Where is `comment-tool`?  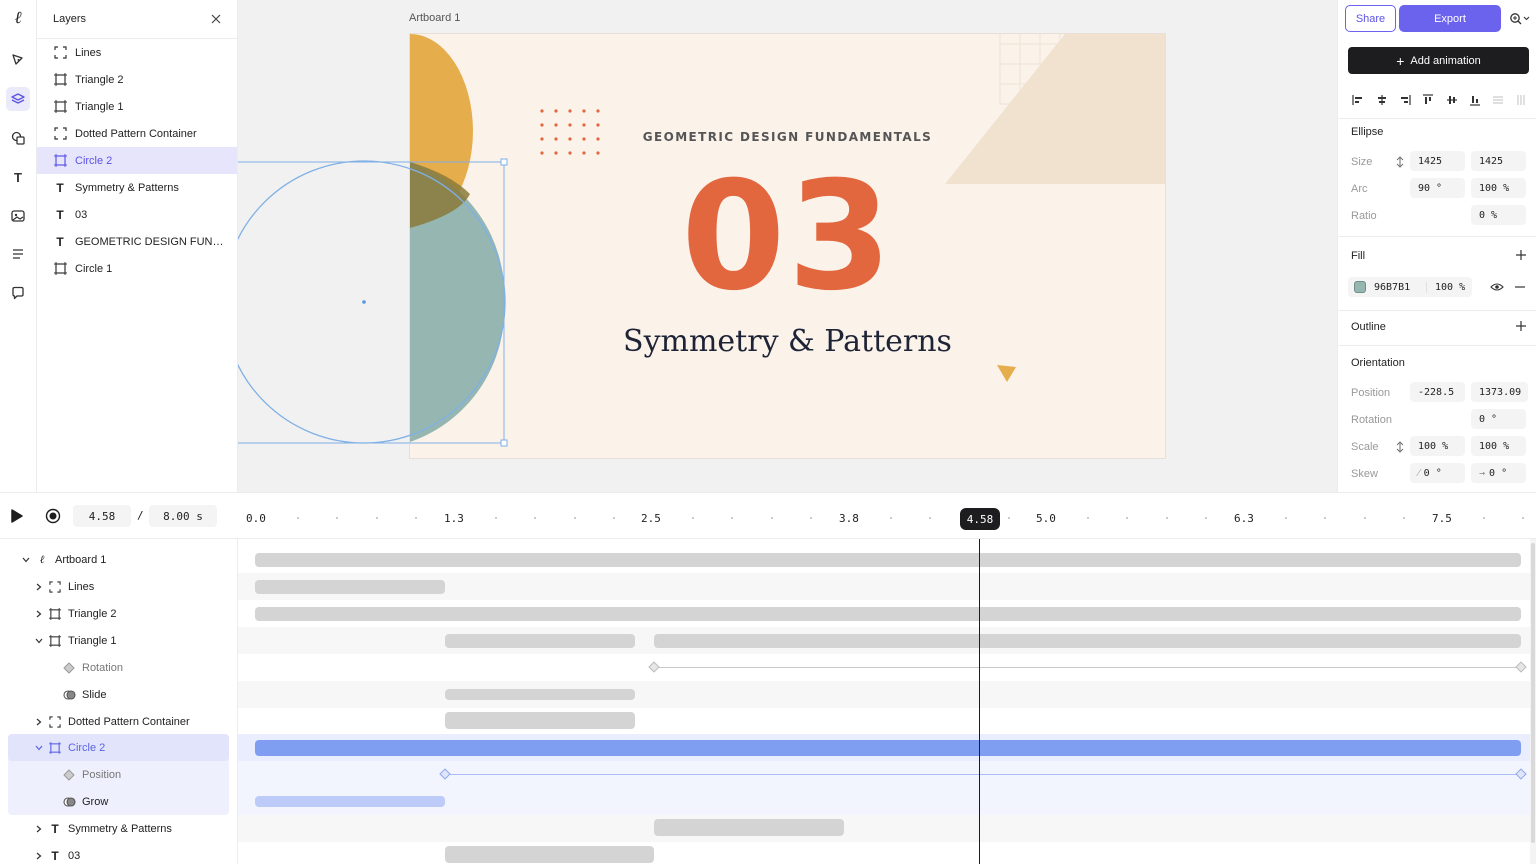
comment-tool is located at coordinates (18, 293).